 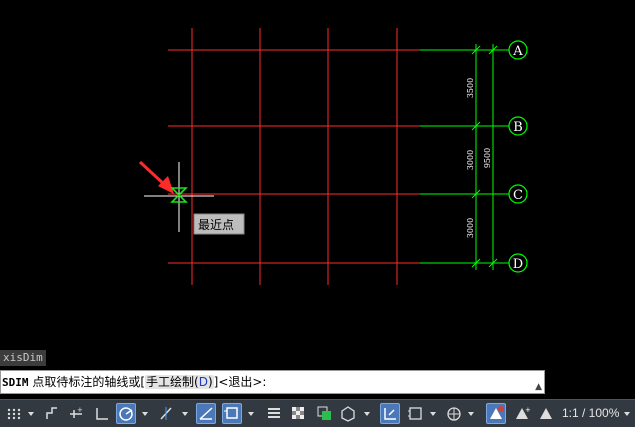 I want to click on grid-dropdown-icon, so click(x=31, y=413).